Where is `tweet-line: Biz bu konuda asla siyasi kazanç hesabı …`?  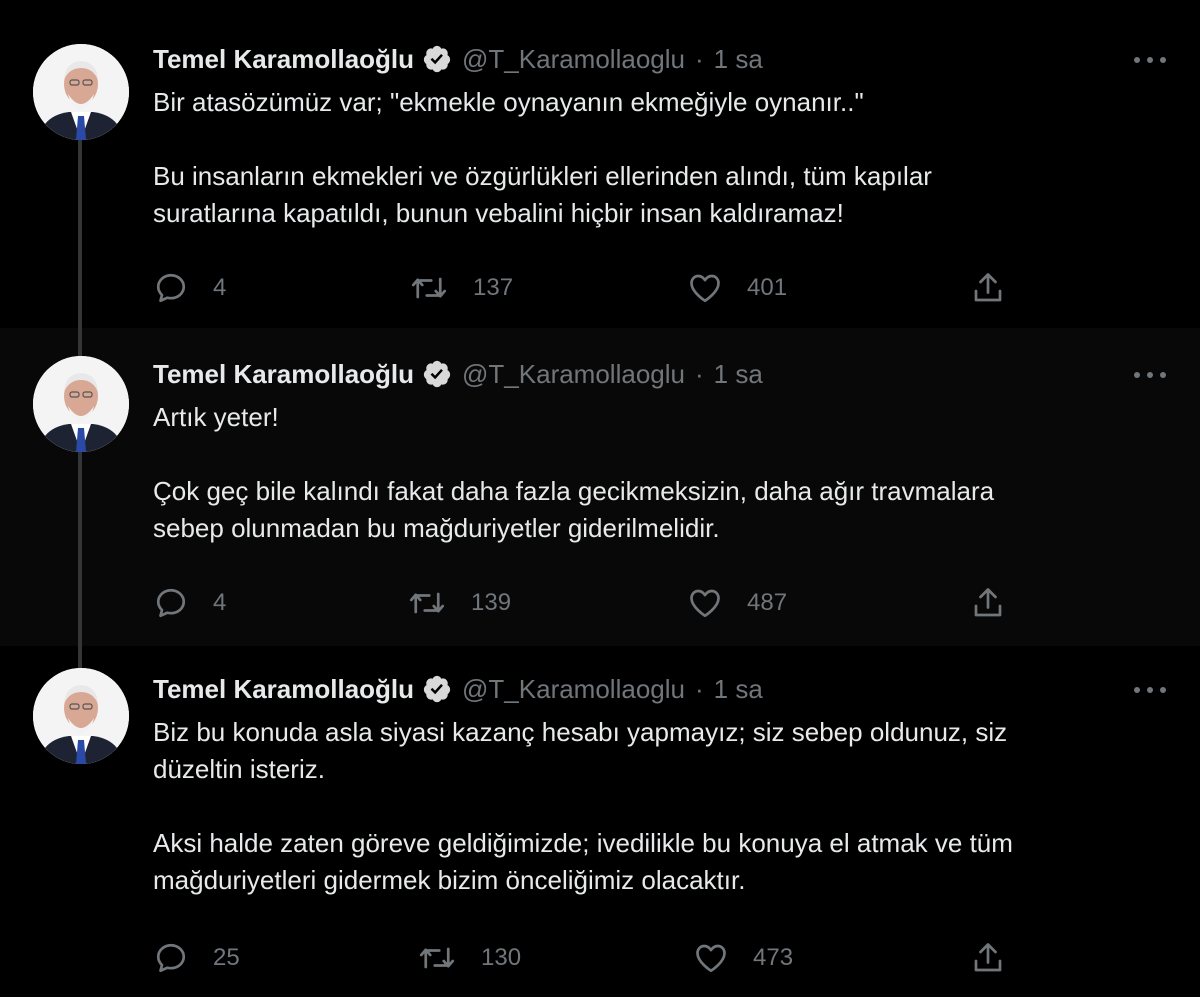
tweet-line: Biz bu konuda asla siyasi kazanç hesabı … is located at coordinates (580, 732).